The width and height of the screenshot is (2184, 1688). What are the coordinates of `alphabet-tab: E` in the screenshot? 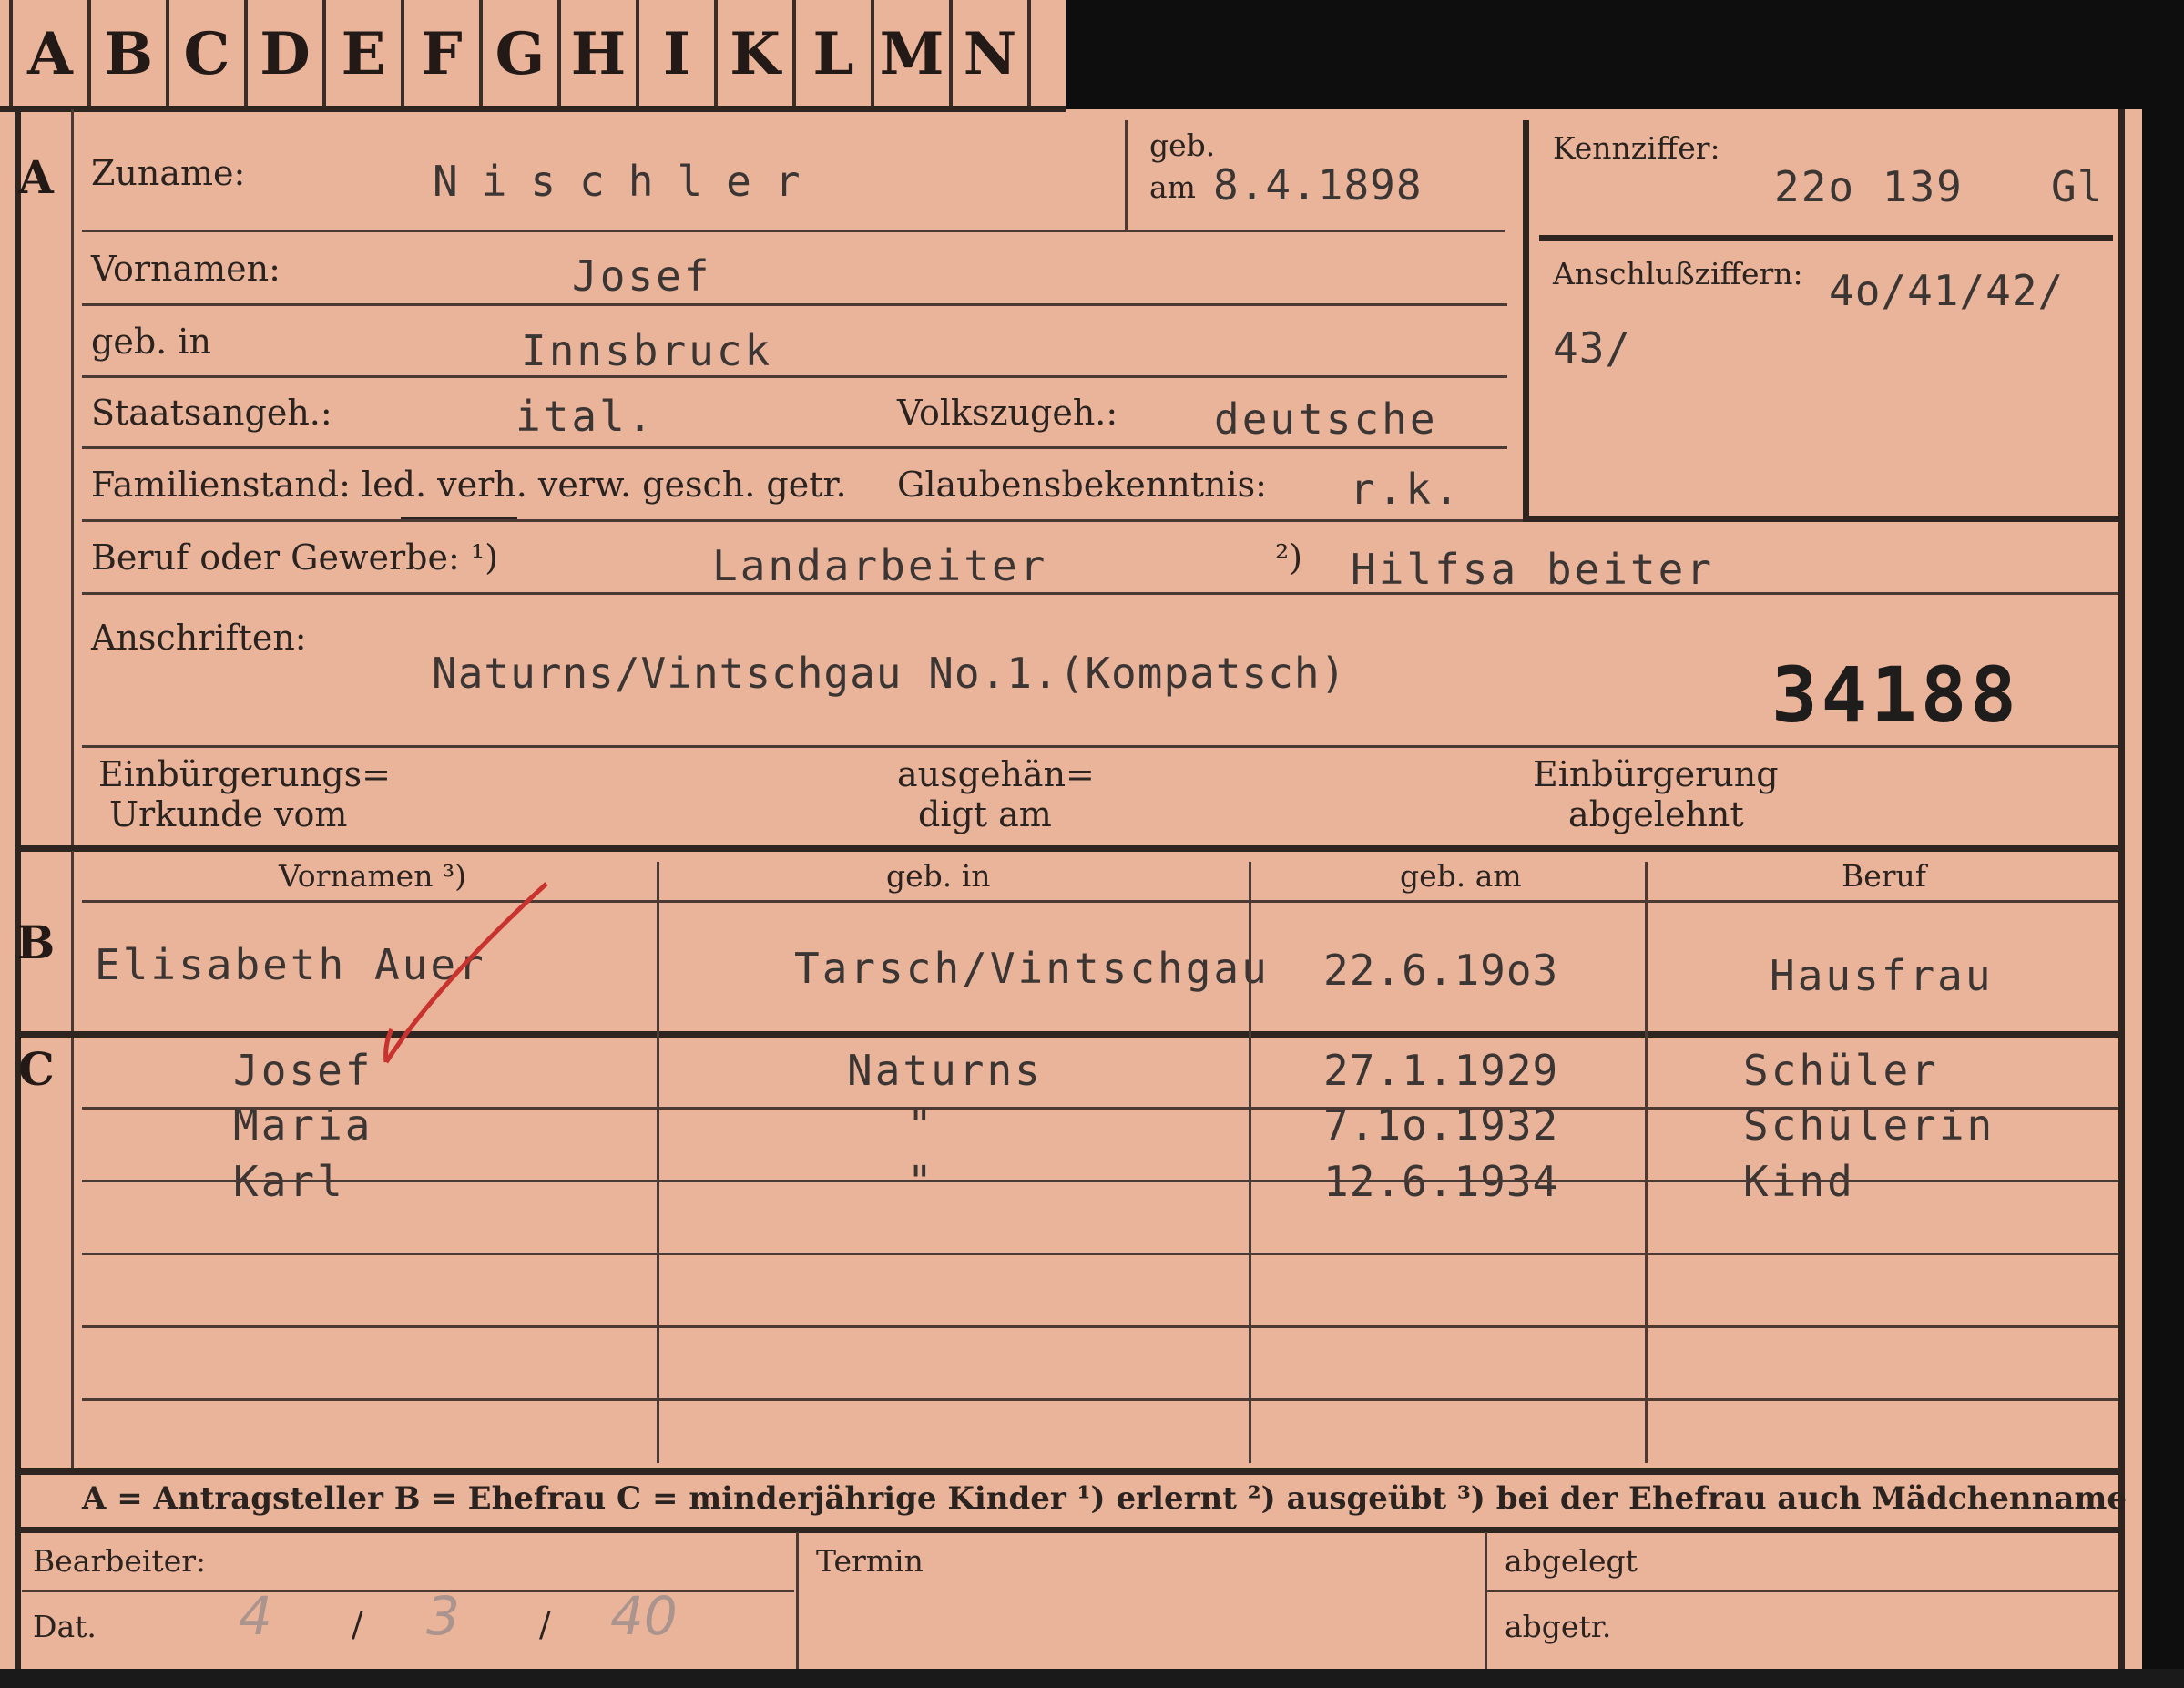 It's located at (365, 53).